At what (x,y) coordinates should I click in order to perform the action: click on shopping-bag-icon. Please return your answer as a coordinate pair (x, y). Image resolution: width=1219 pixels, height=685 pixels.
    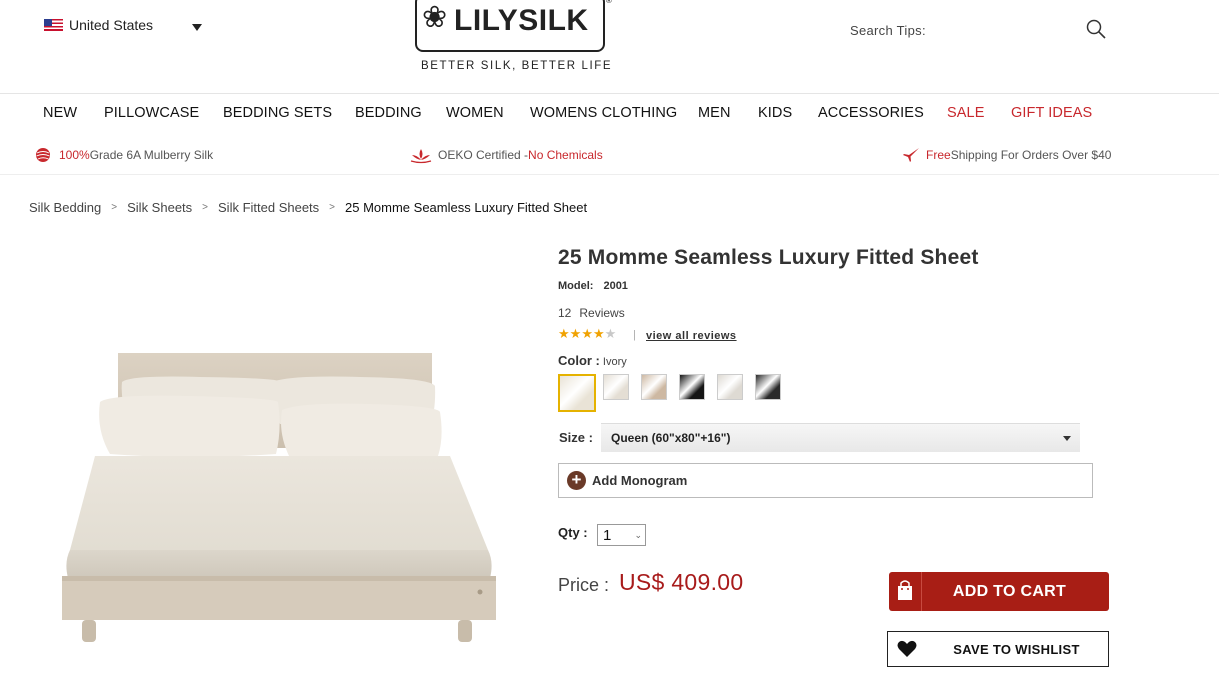
    Looking at the image, I should click on (905, 591).